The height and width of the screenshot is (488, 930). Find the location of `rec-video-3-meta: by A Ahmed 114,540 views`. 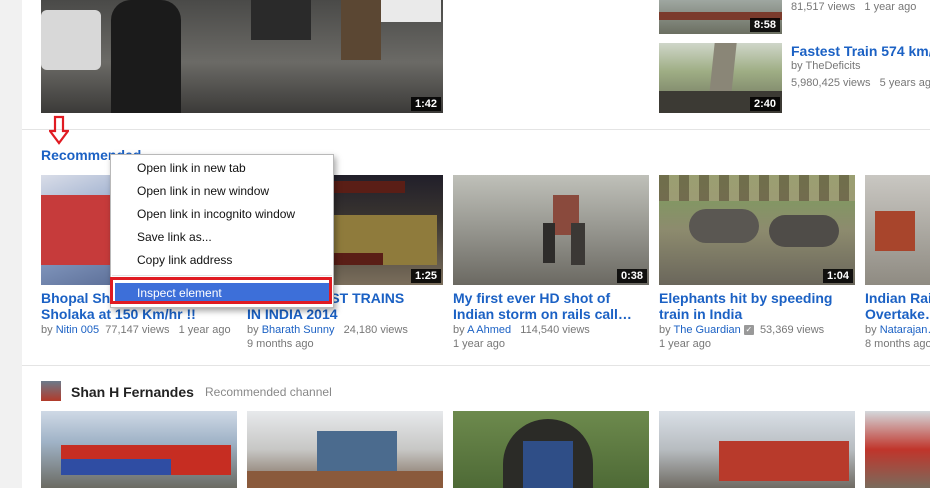

rec-video-3-meta: by A Ahmed 114,540 views is located at coordinates (521, 330).